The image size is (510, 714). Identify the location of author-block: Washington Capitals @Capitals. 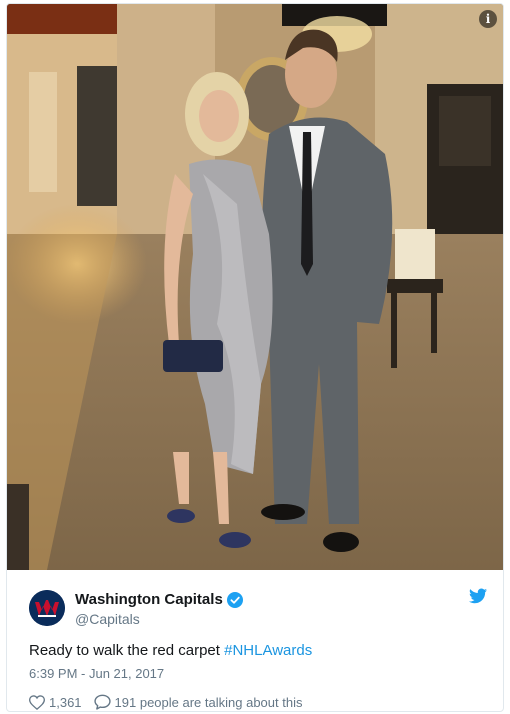
(159, 609).